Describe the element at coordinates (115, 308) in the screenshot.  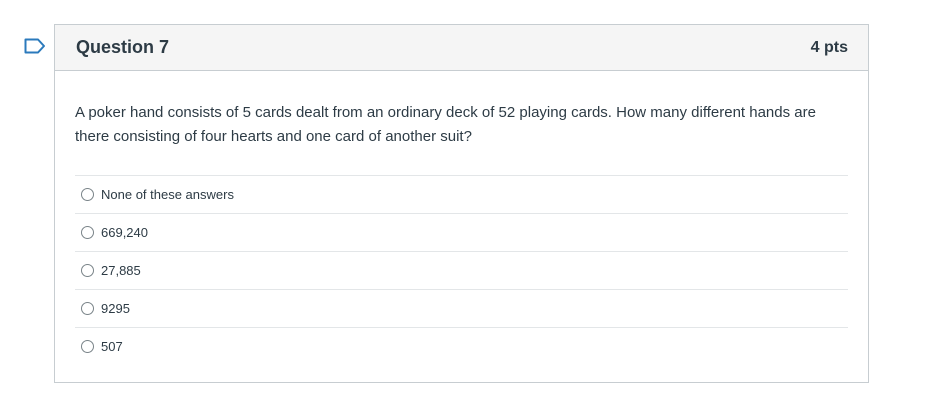
I see `answer-label: 9295` at that location.